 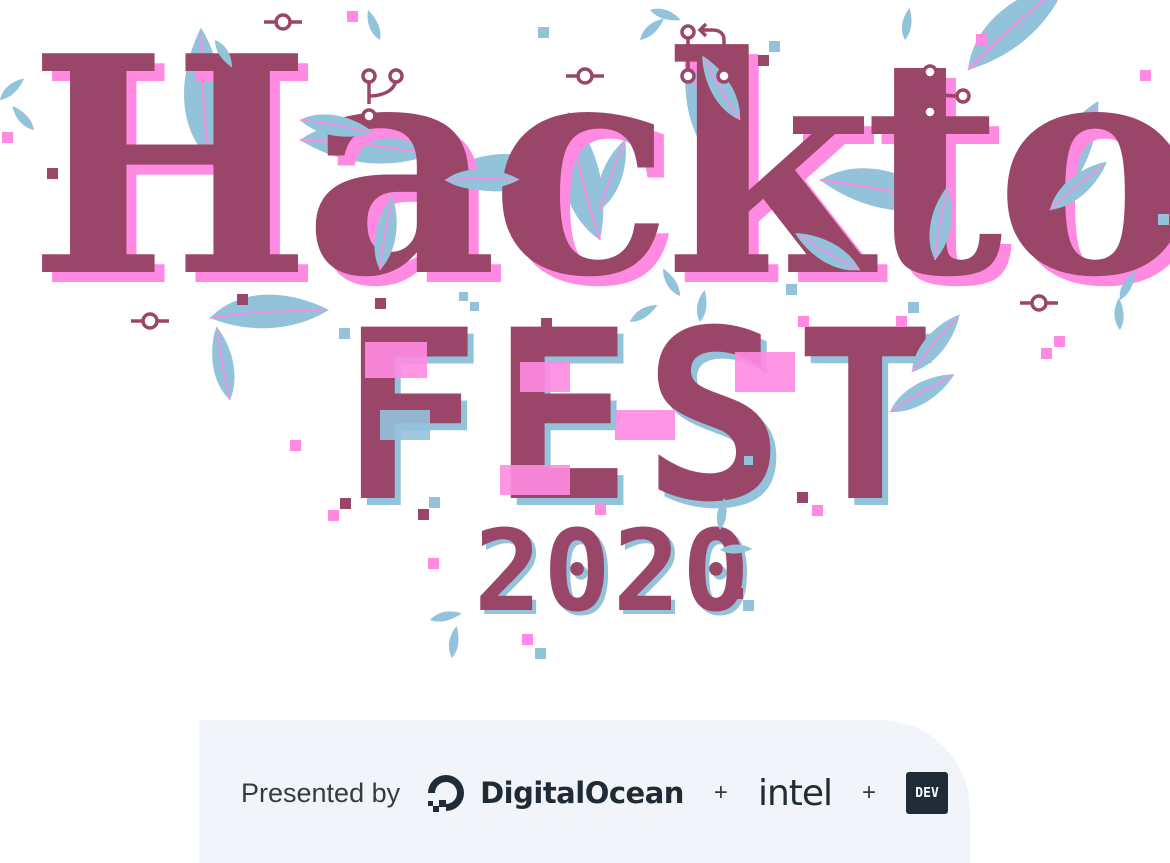 What do you see at coordinates (446, 793) in the screenshot?
I see `digitalocean-logo-icon` at bounding box center [446, 793].